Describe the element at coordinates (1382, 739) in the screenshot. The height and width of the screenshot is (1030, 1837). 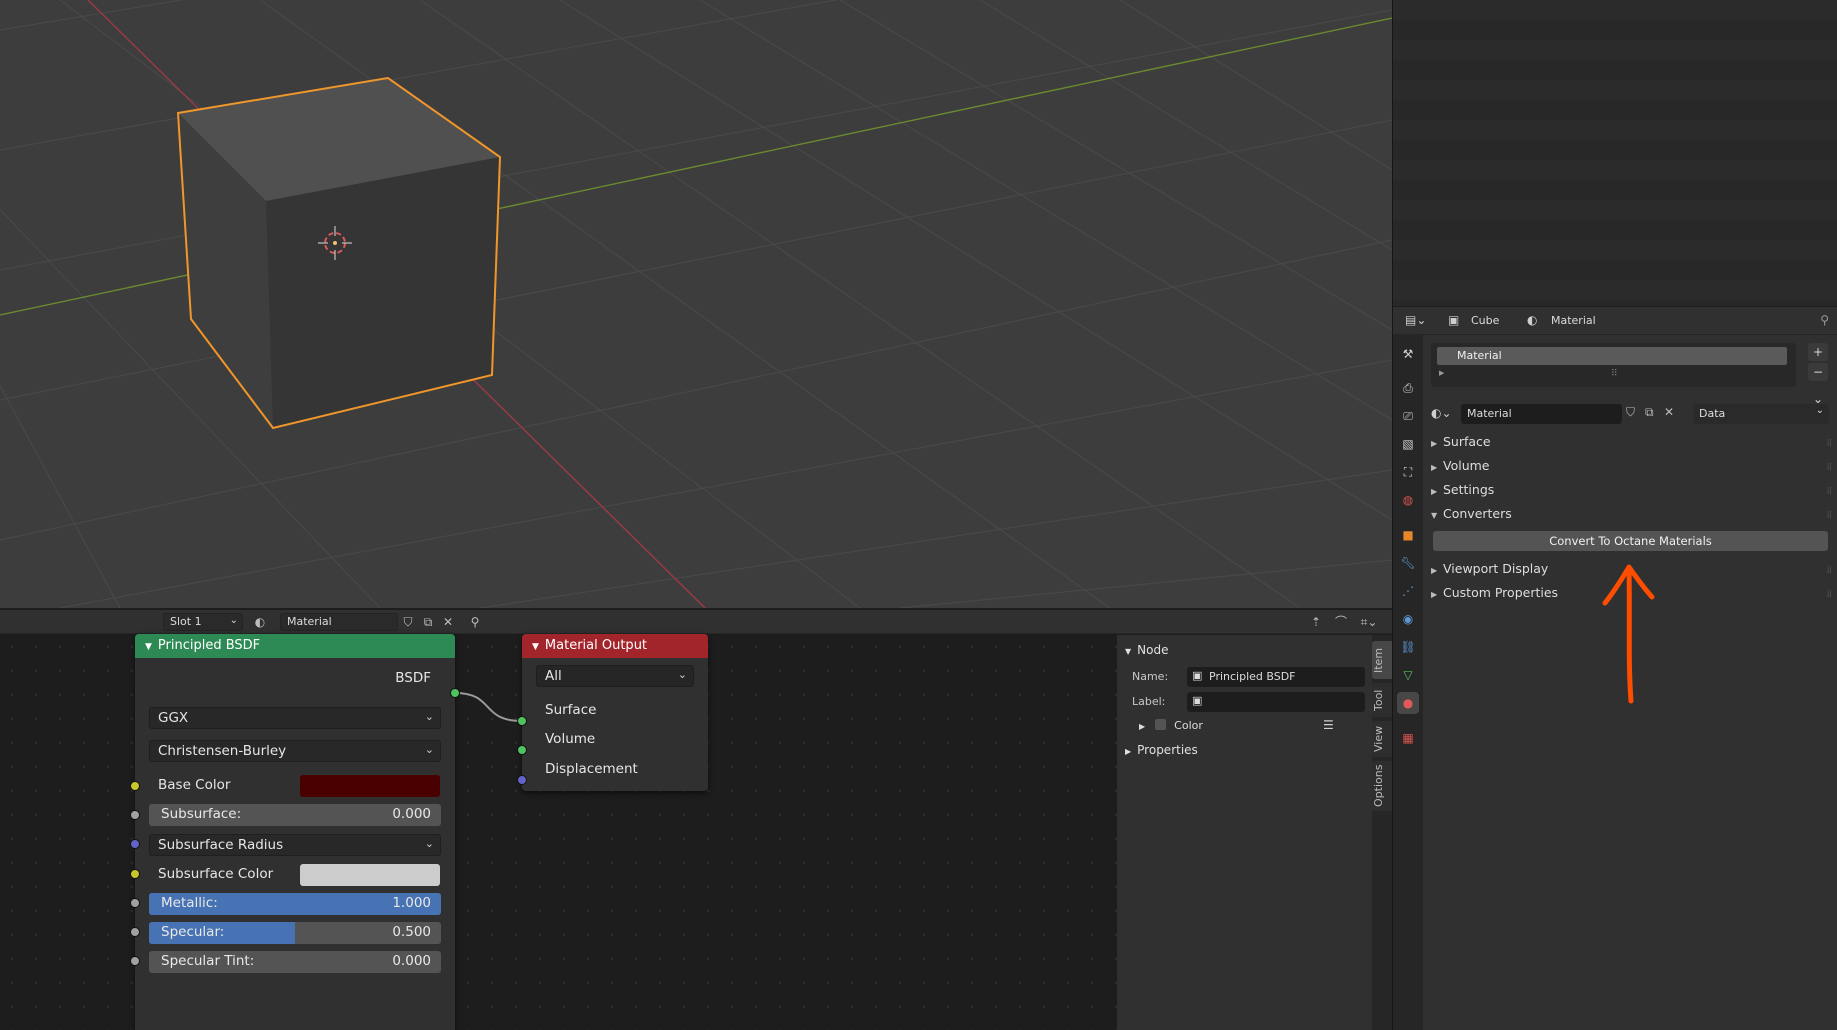
I see `tab-view: View` at that location.